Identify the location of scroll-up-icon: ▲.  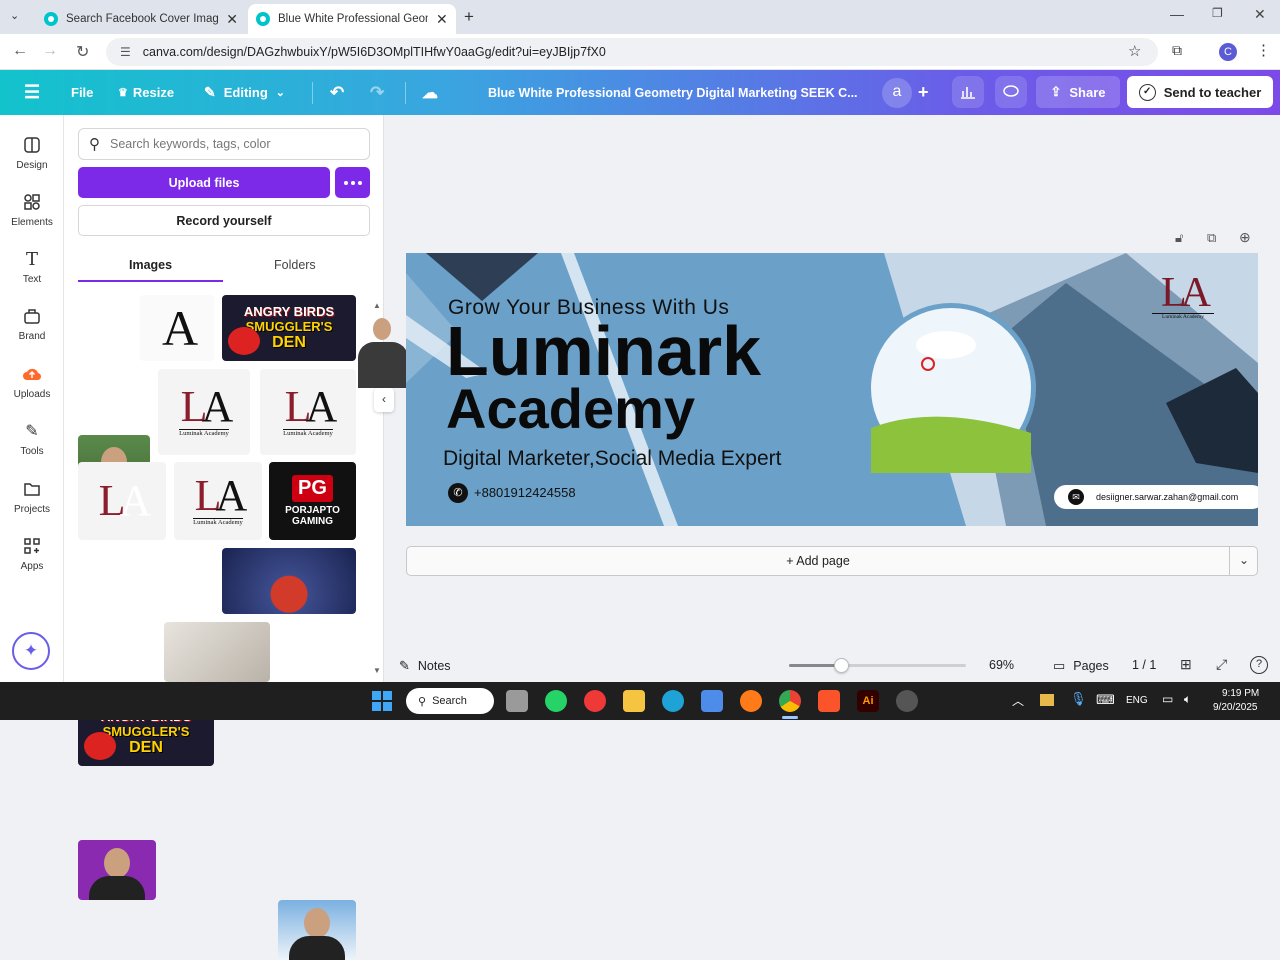
(377, 305).